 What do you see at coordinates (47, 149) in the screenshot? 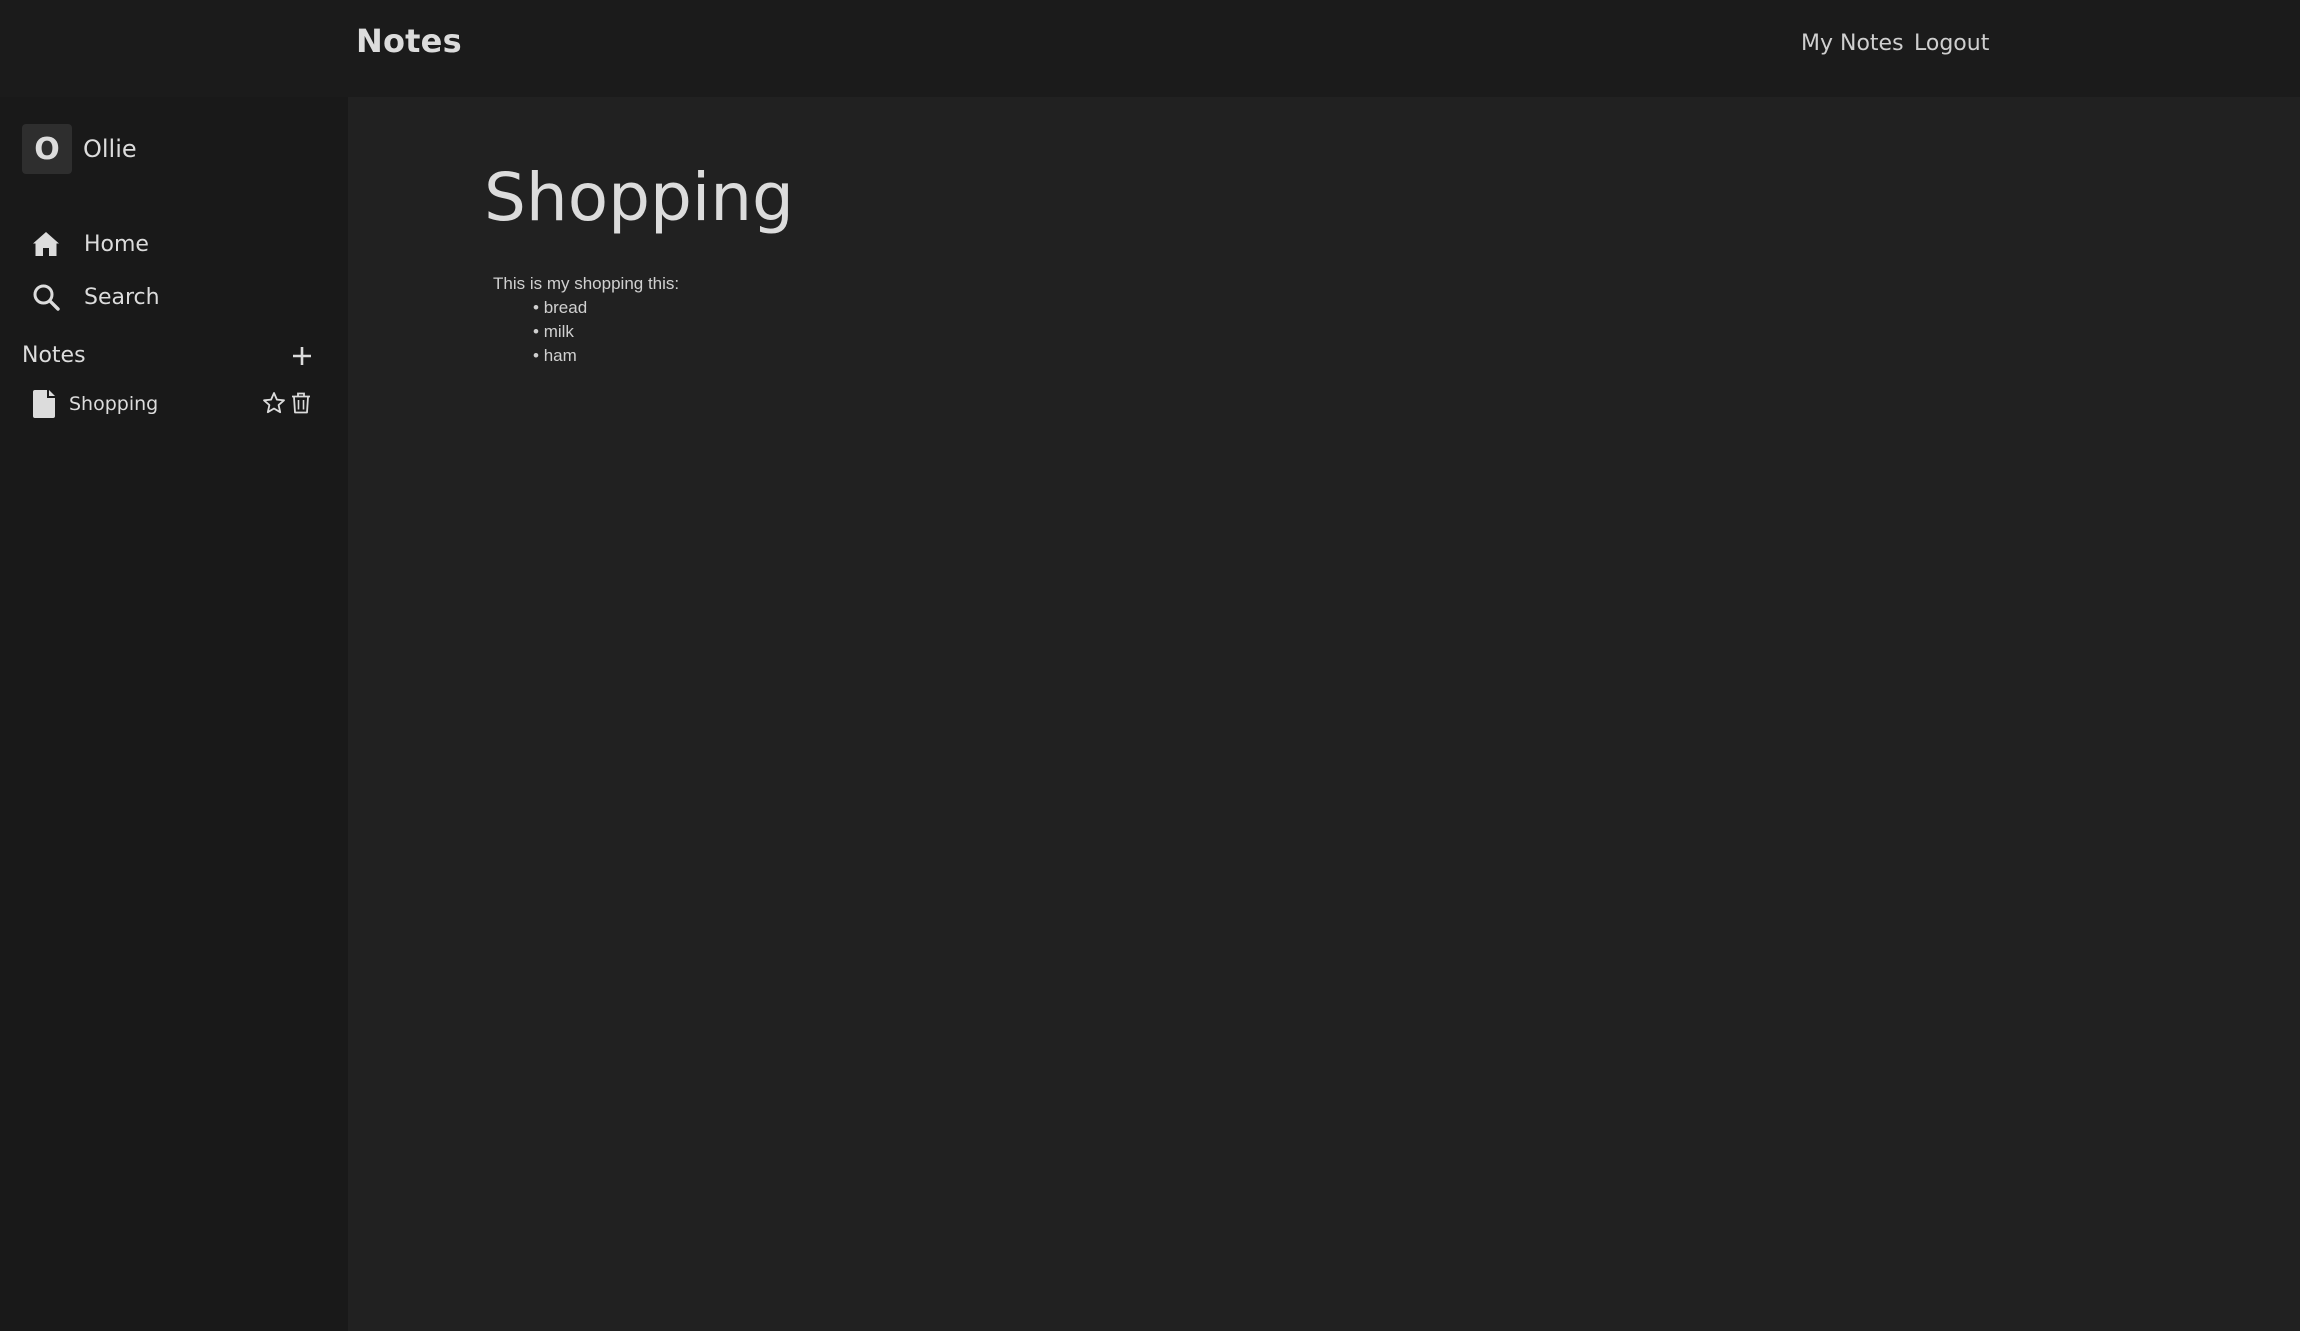
I see `avatar: O` at bounding box center [47, 149].